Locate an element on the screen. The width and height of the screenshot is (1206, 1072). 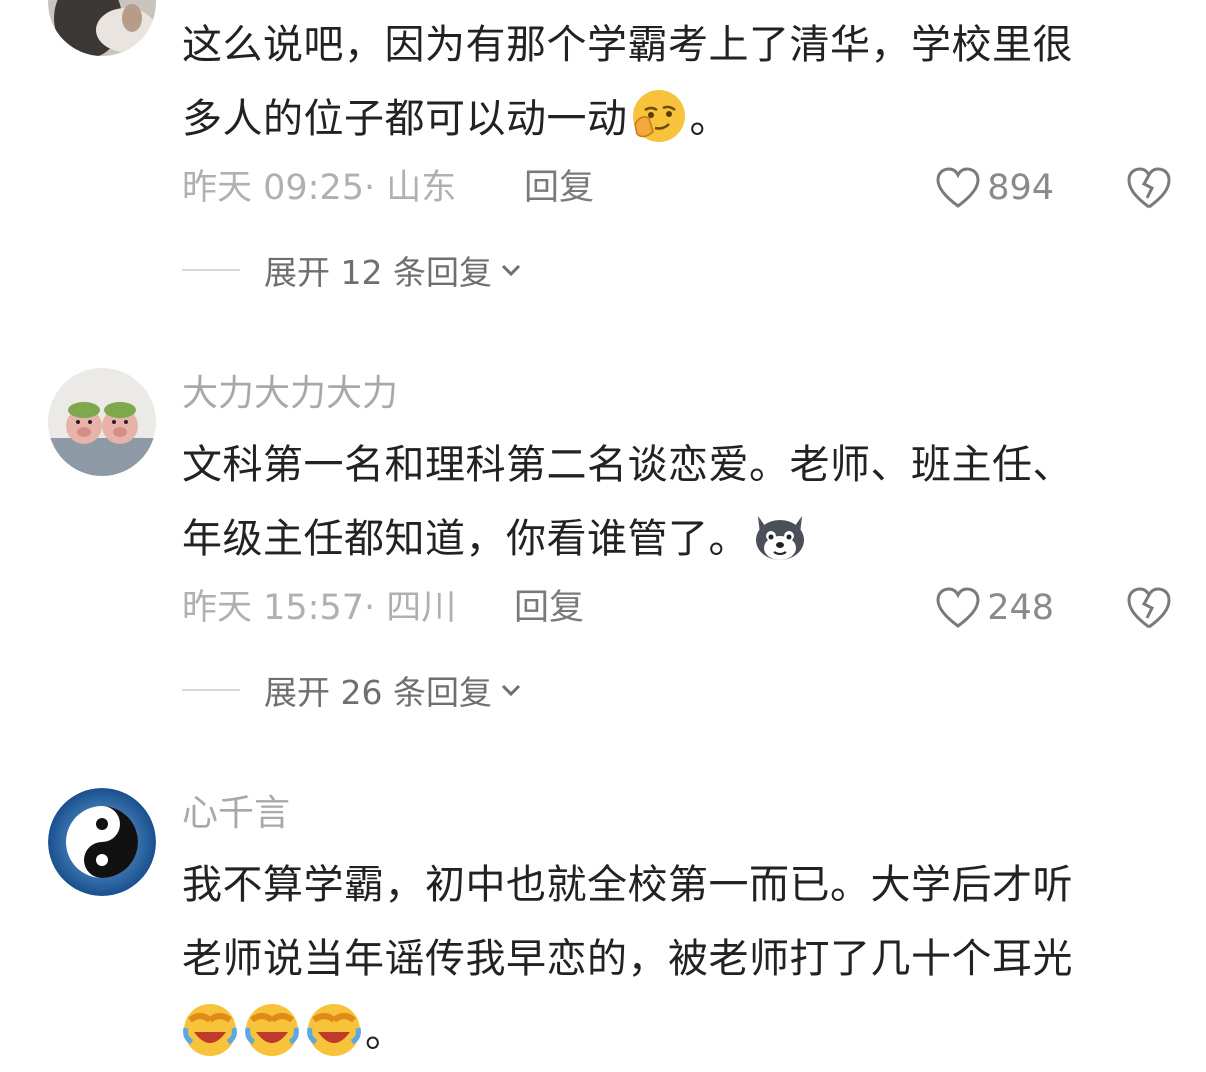
comment-line: 年级主任都知道，你看谁管了。 is located at coordinates (677, 539).